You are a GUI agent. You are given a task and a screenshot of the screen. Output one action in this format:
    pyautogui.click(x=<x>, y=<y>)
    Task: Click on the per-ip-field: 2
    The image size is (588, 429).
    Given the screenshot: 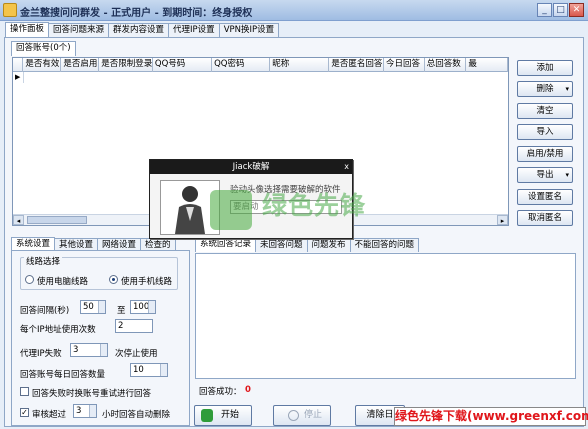 What is the action you would take?
    pyautogui.click(x=134, y=326)
    